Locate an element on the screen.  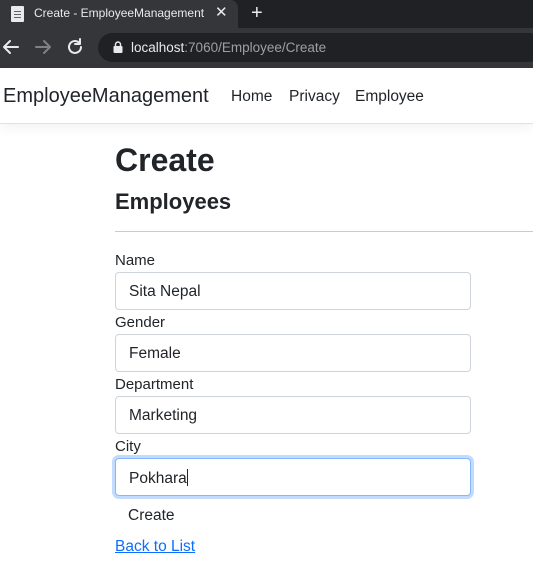
url-text: localhost:7060/Employee/Create is located at coordinates (228, 47).